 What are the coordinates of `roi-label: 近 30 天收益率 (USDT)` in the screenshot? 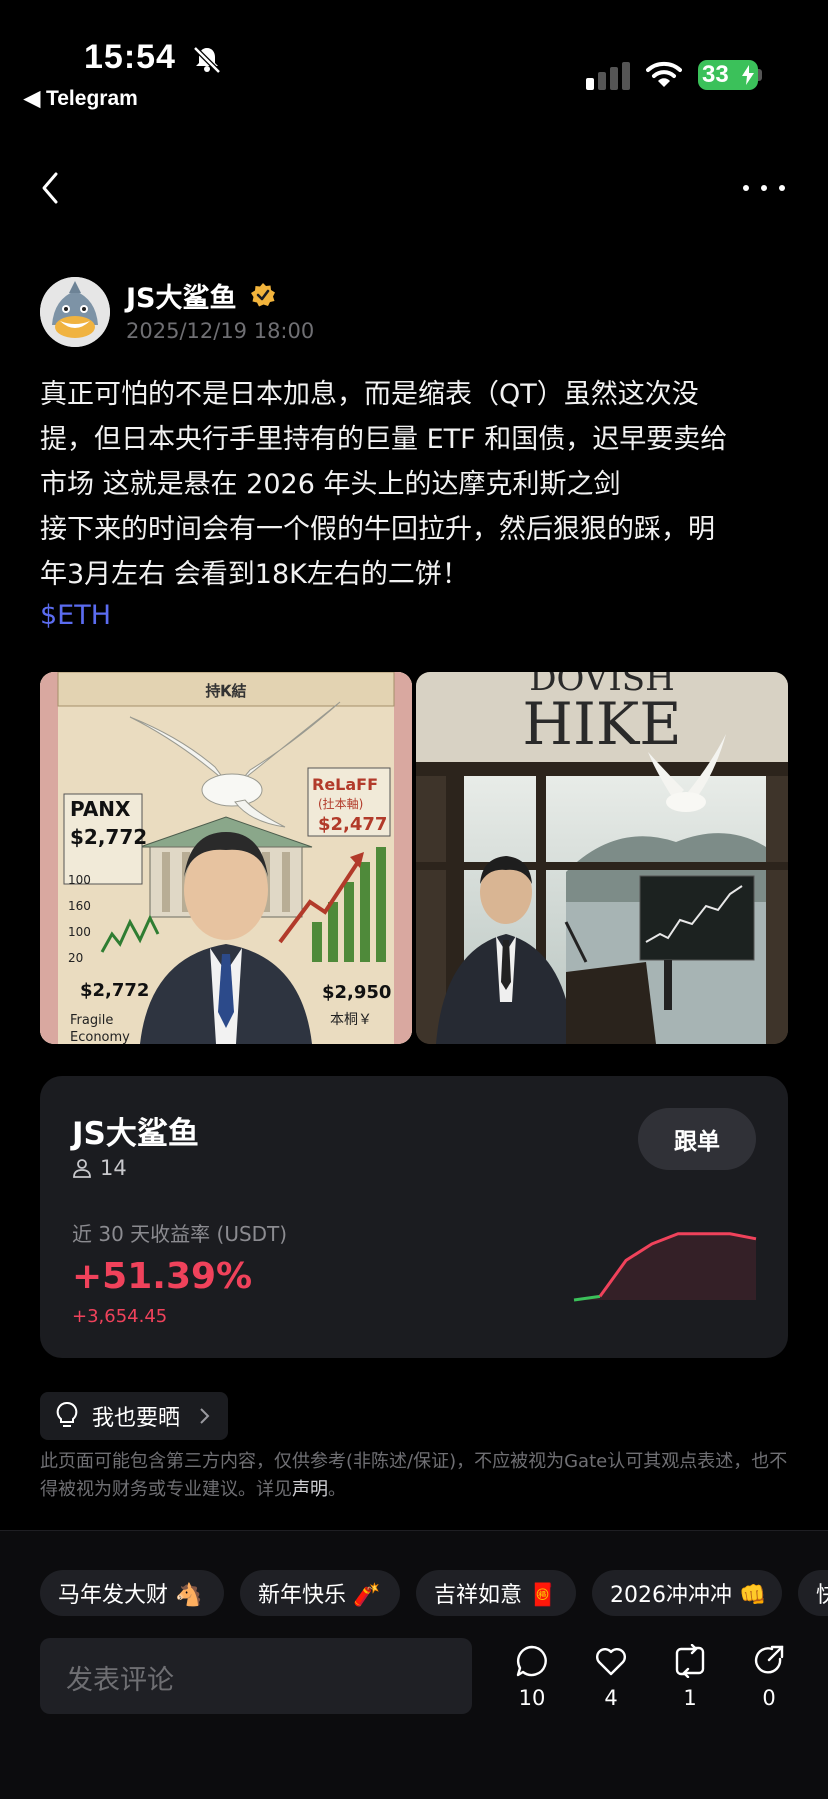 It's located at (180, 1234).